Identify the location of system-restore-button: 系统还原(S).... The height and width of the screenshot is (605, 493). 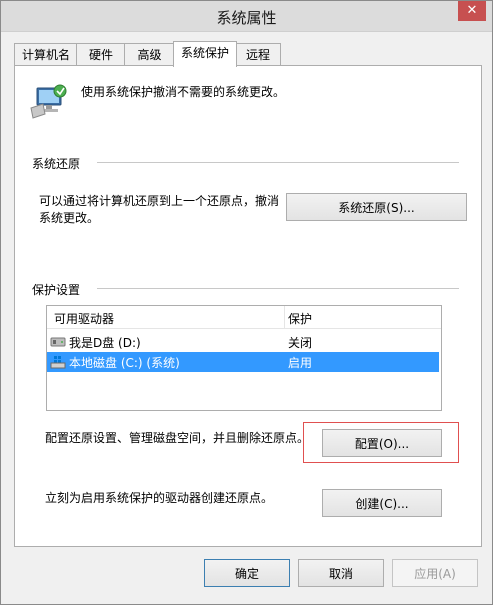
(376, 207).